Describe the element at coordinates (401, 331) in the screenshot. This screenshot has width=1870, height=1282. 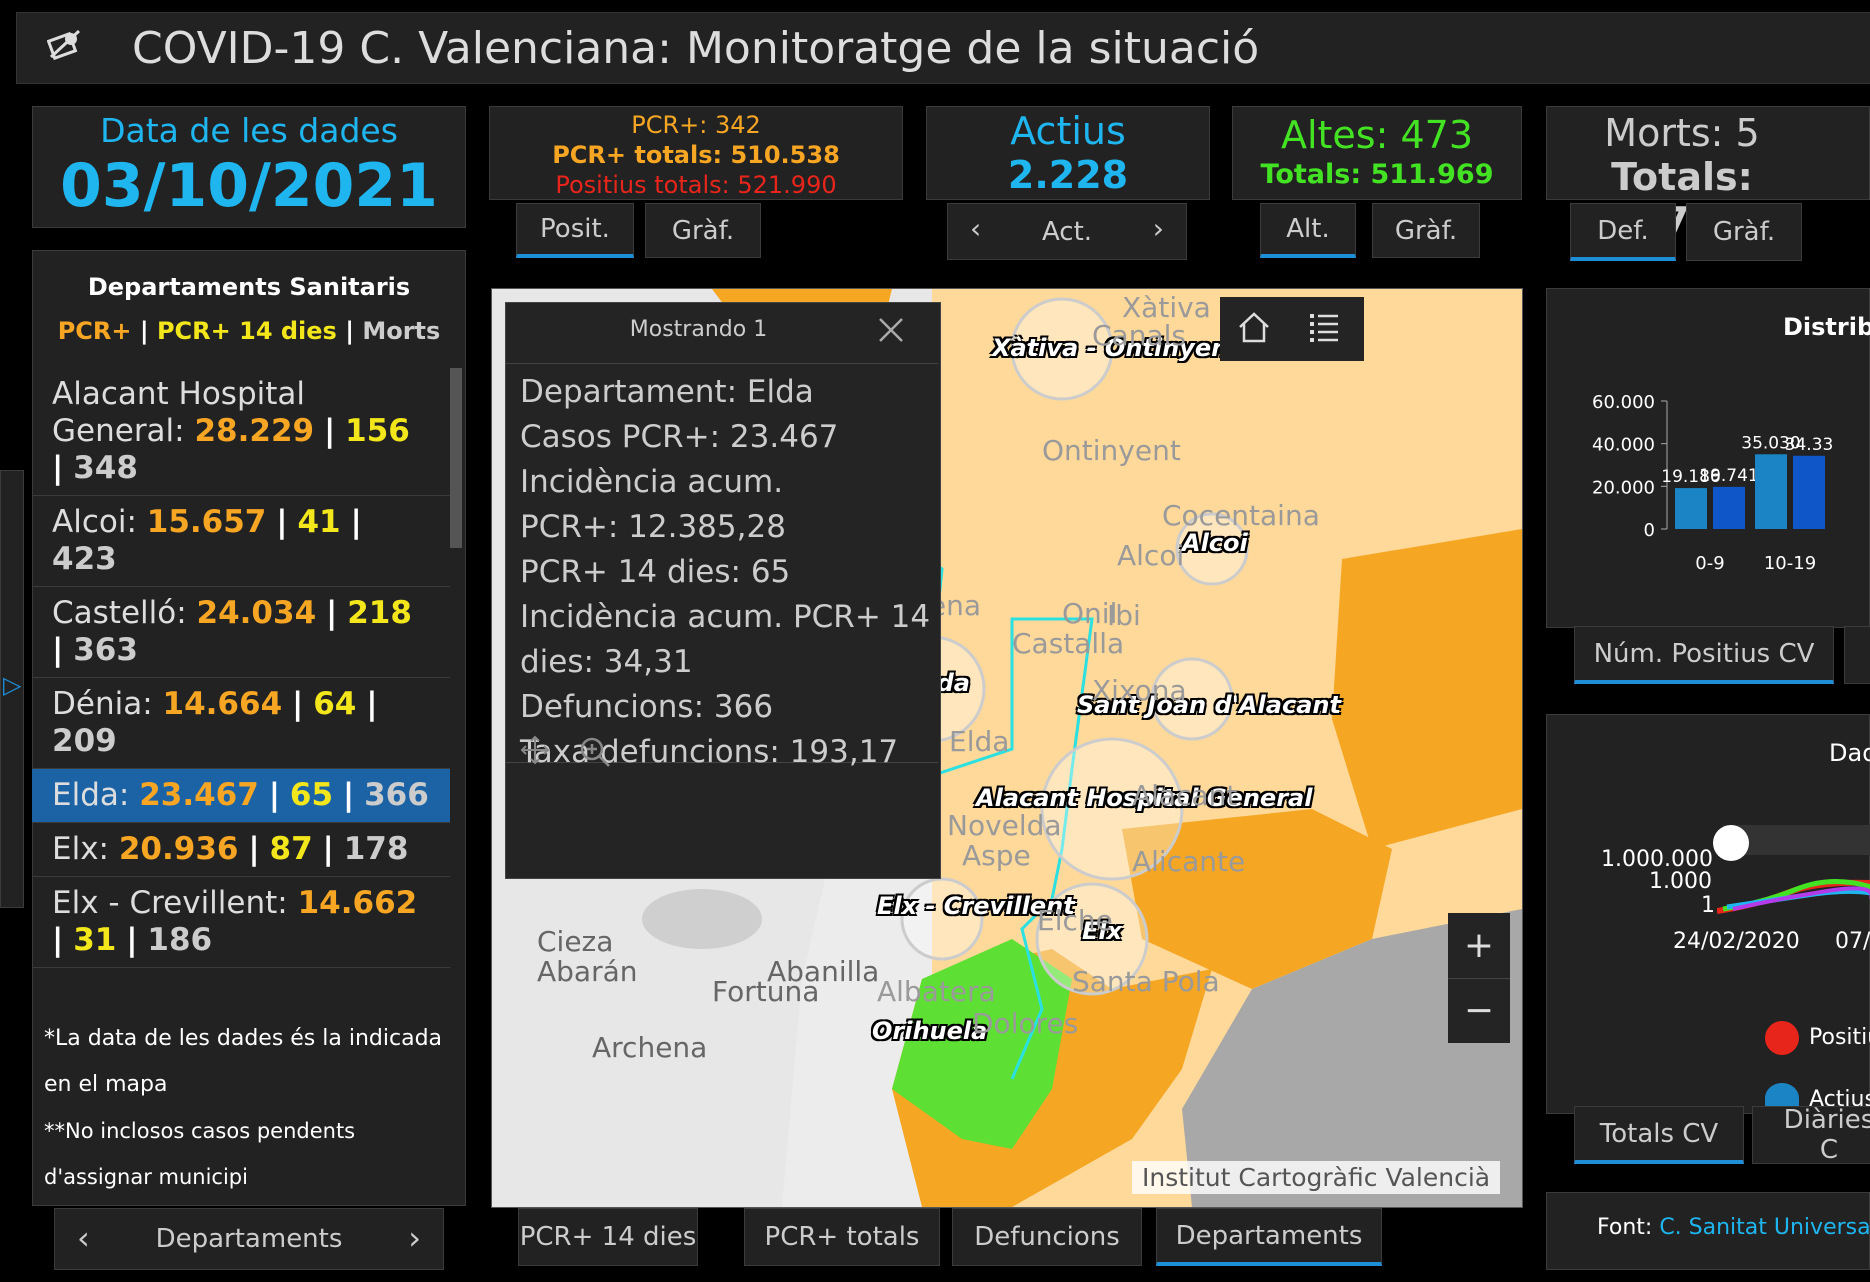
I see `legend-morts: Morts` at that location.